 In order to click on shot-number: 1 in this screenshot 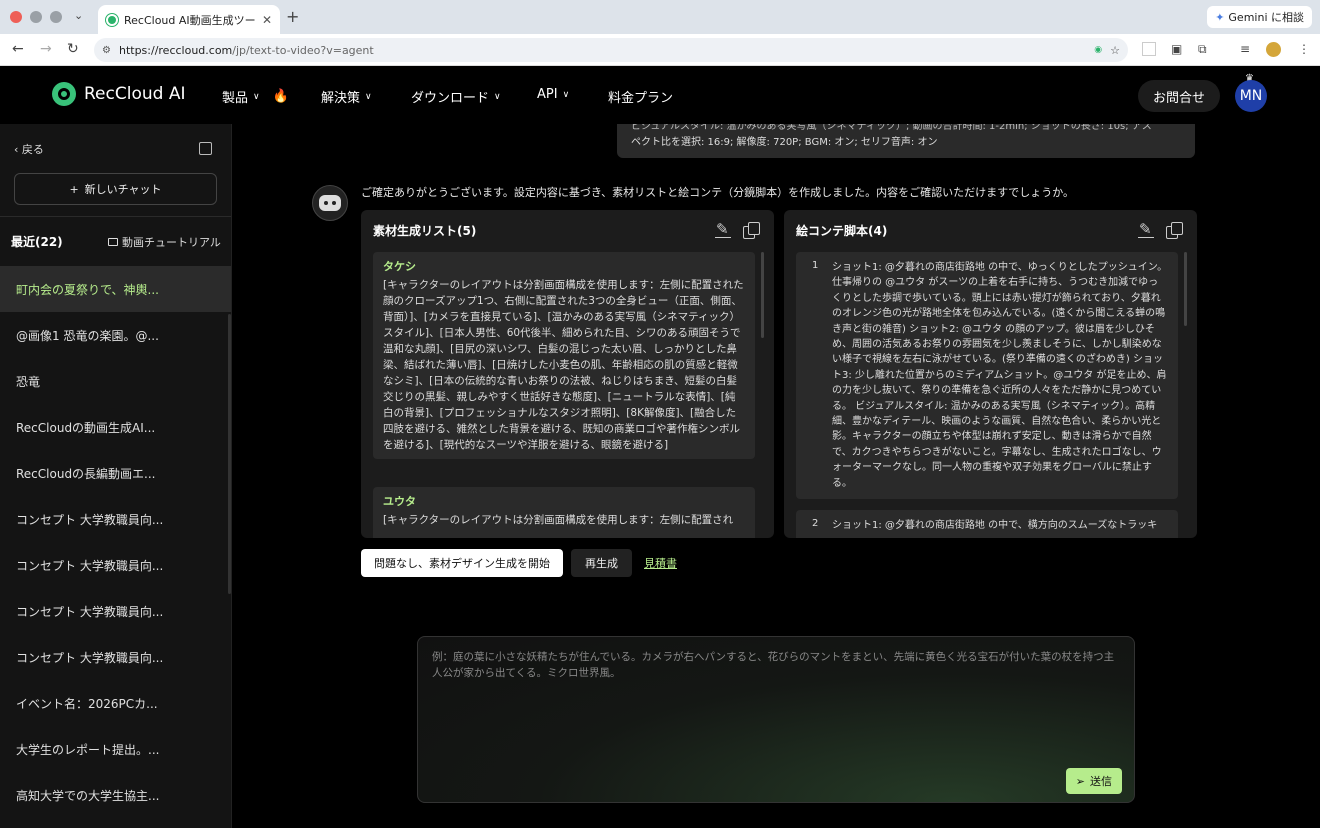, I will do `click(815, 265)`.